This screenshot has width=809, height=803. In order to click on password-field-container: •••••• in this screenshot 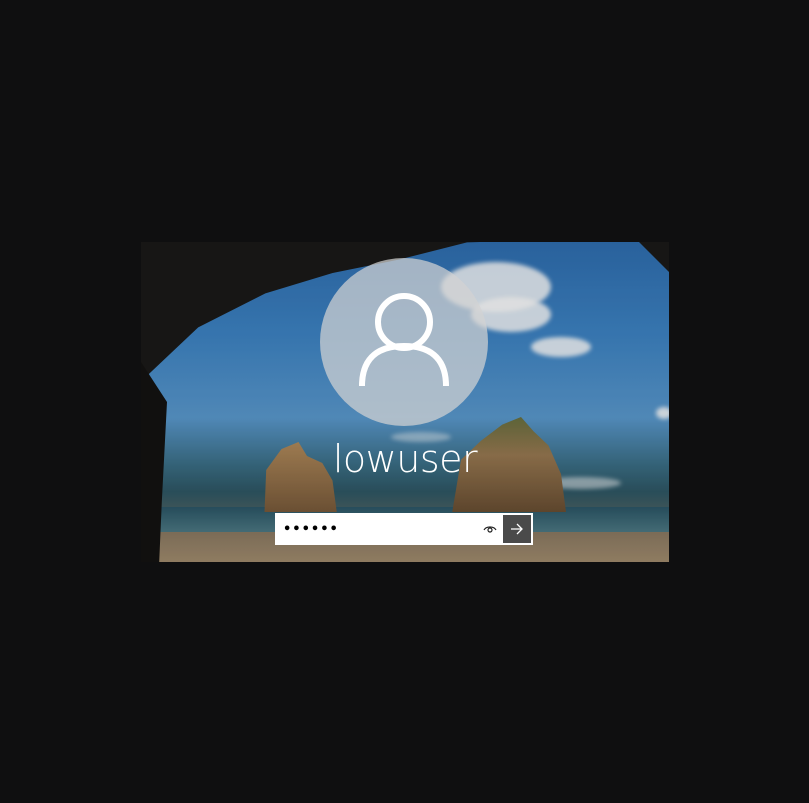, I will do `click(404, 529)`.